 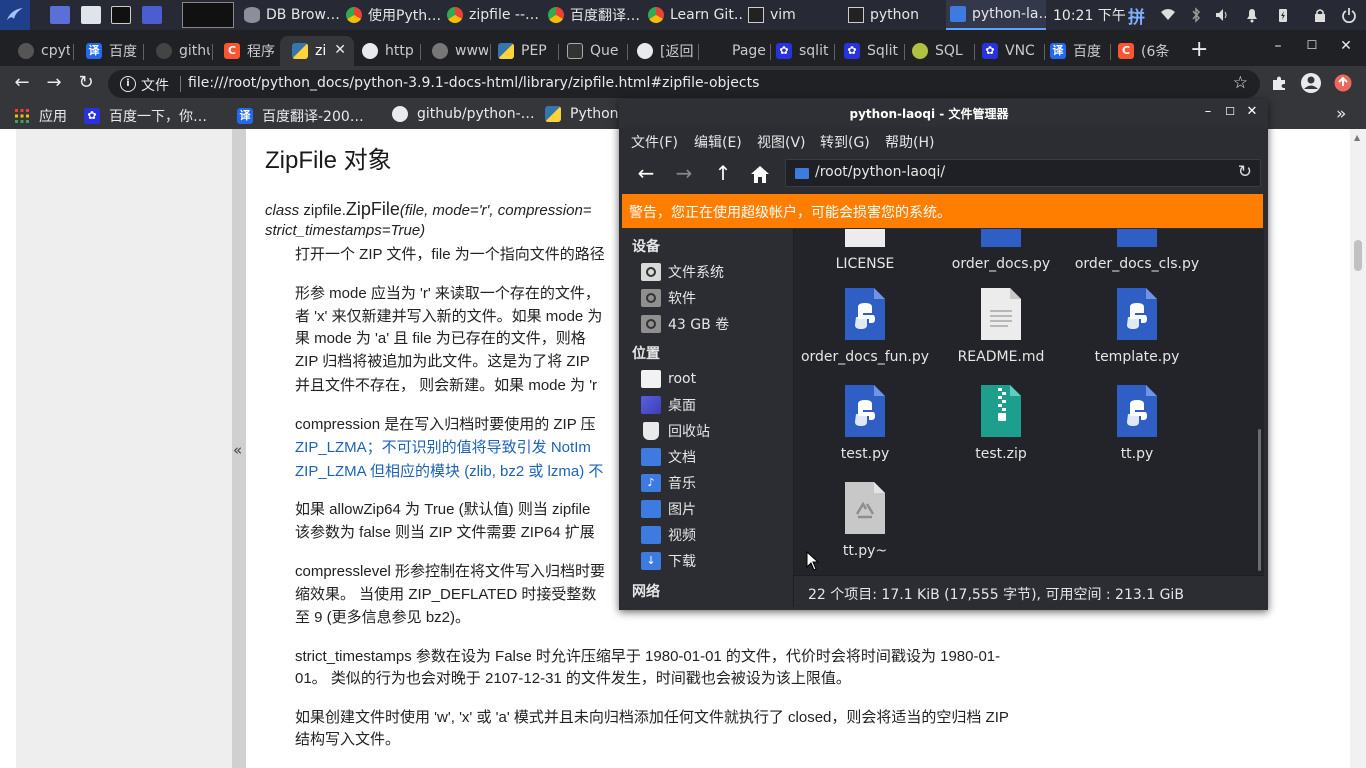 What do you see at coordinates (865, 256) in the screenshot?
I see `file-item: LICENSE` at bounding box center [865, 256].